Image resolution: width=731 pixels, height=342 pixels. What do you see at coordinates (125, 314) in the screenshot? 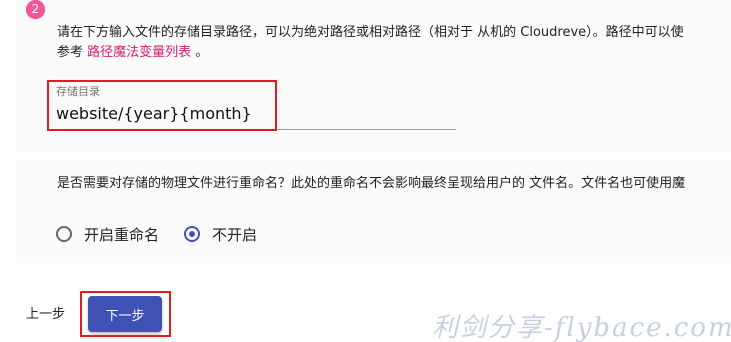
I see `next-step-button: 下一步` at bounding box center [125, 314].